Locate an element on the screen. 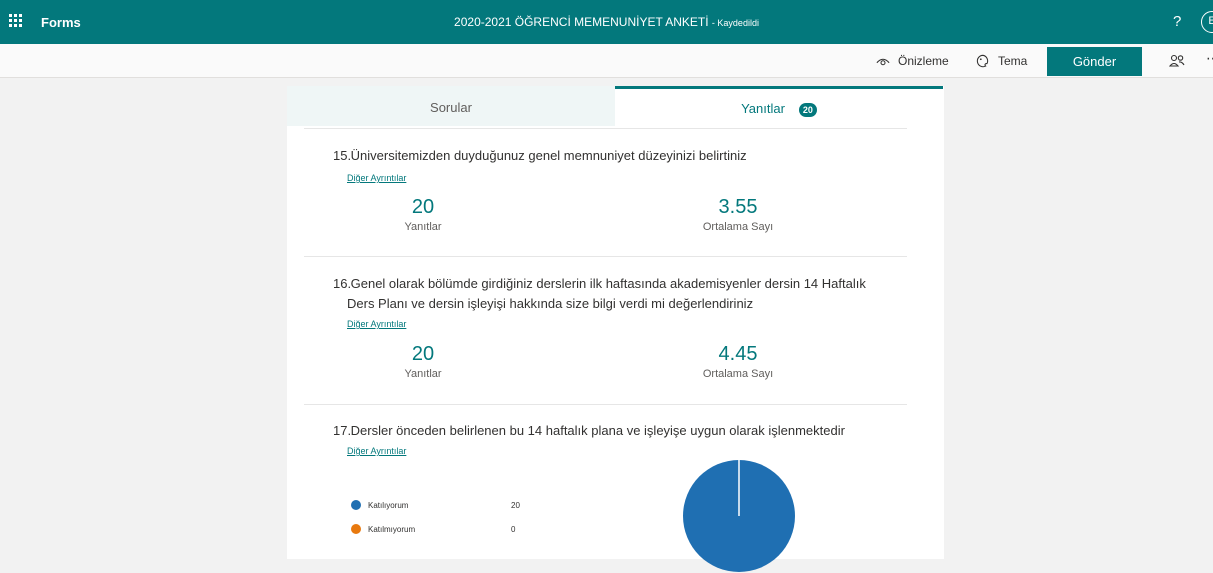 Image resolution: width=1213 pixels, height=573 pixels. tab-responses: Yanıtlar 20 is located at coordinates (779, 106).